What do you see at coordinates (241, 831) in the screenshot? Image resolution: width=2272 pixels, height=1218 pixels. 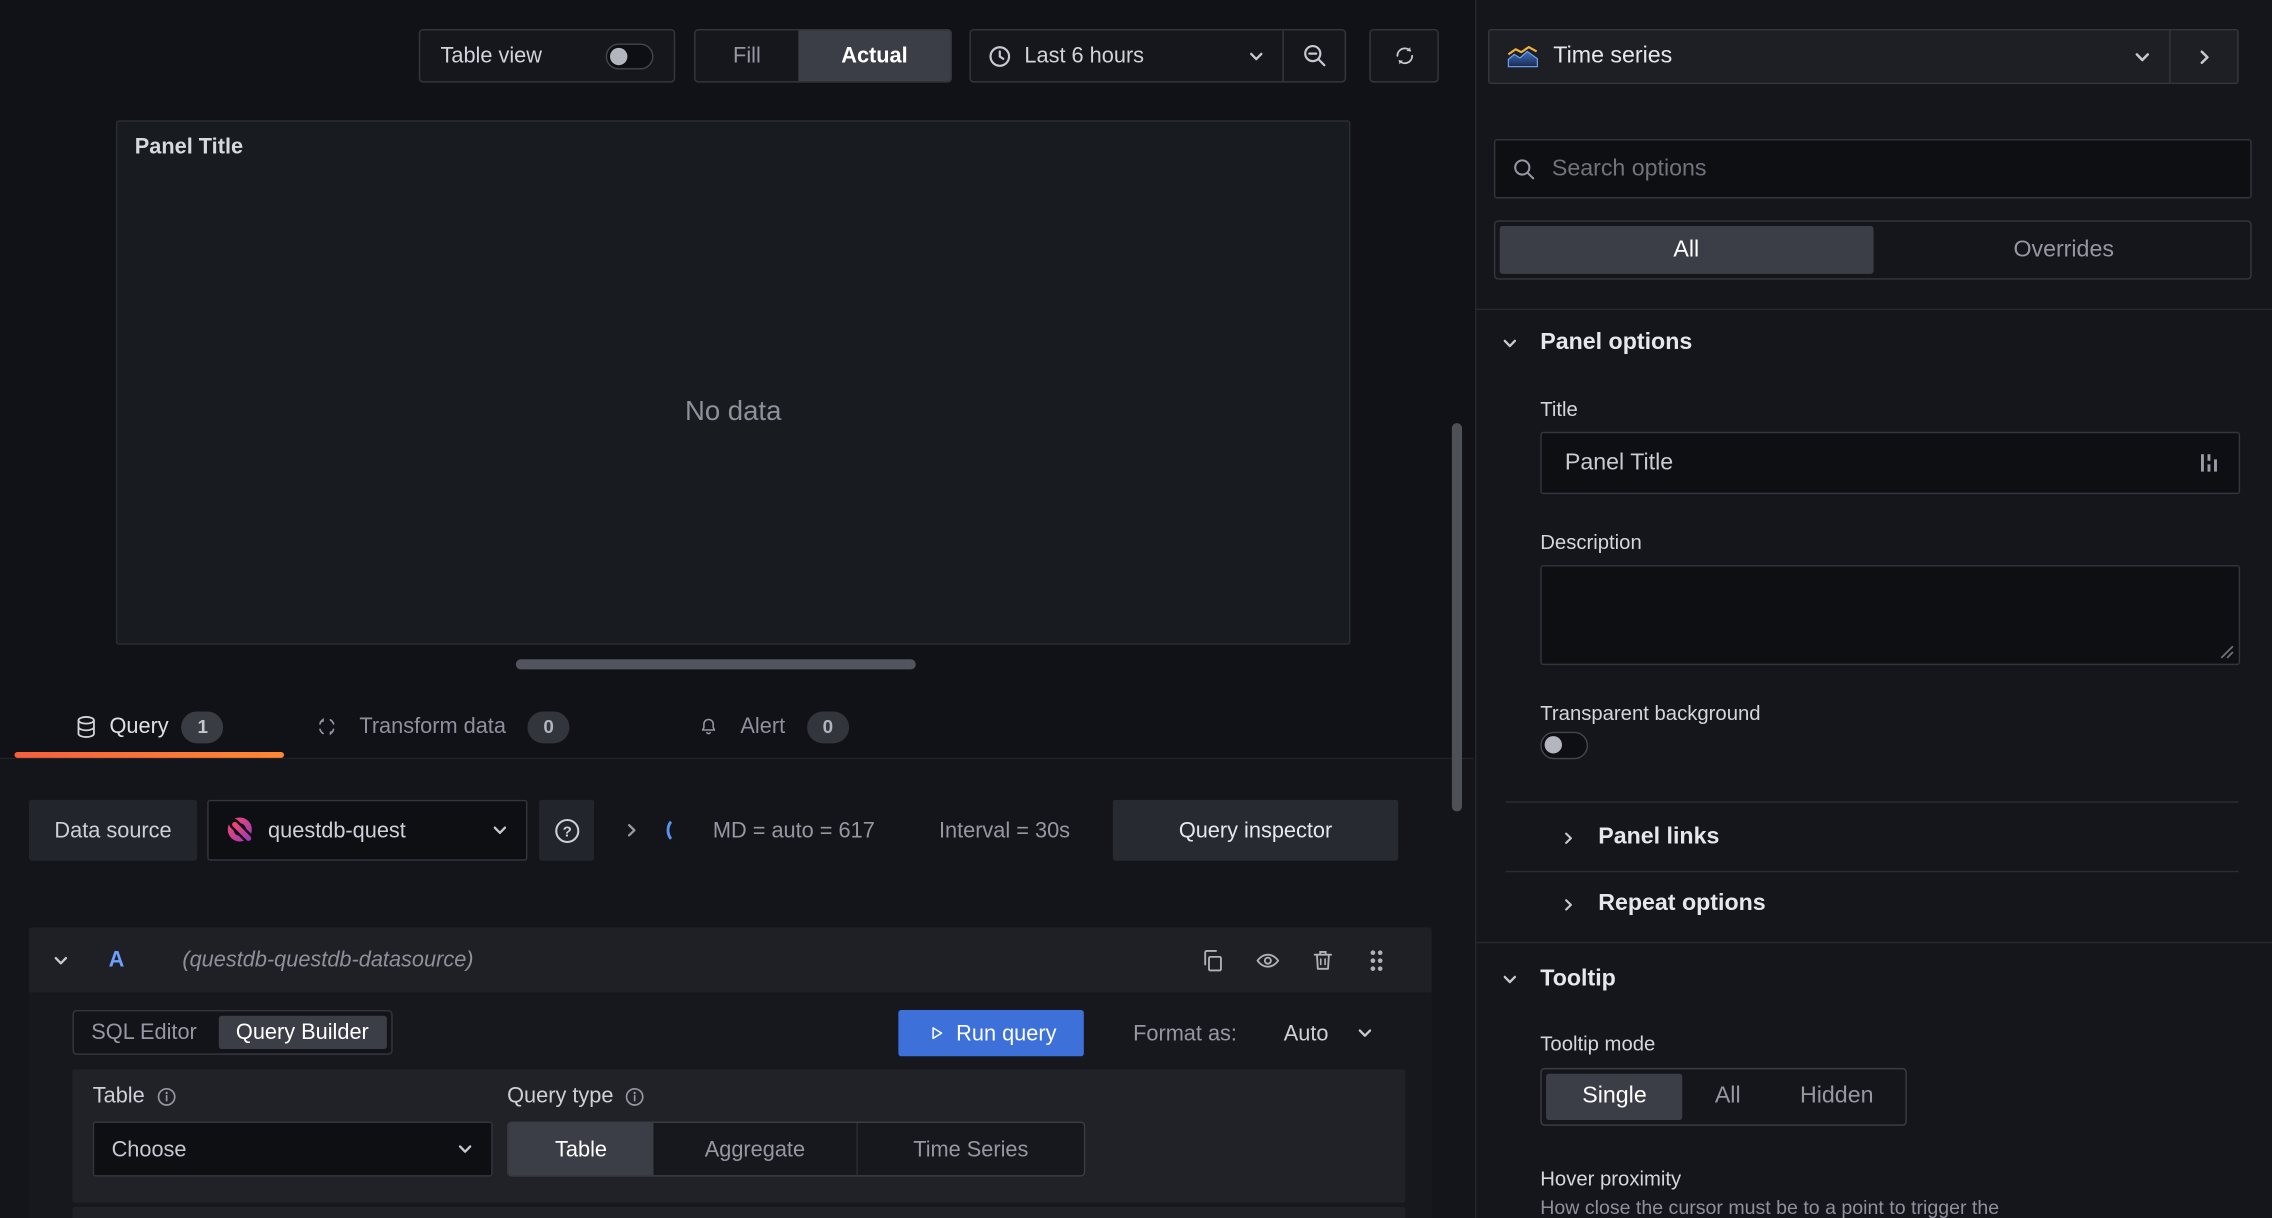 I see `questdb-logo-icon` at bounding box center [241, 831].